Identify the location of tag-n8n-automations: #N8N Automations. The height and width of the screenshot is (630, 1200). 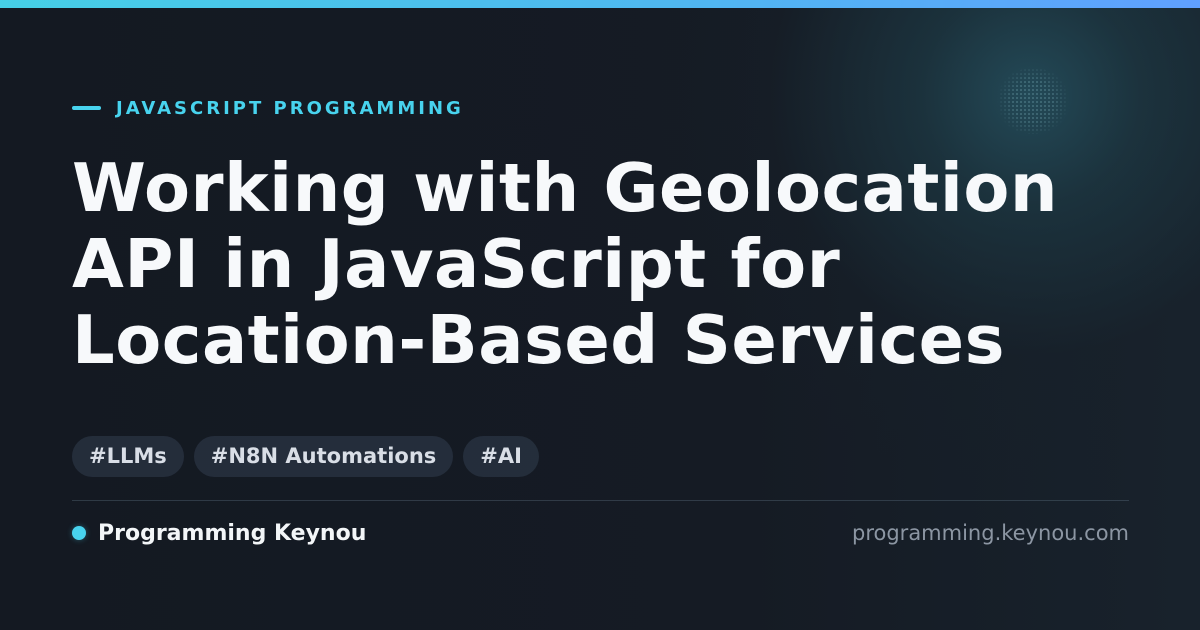
(323, 456).